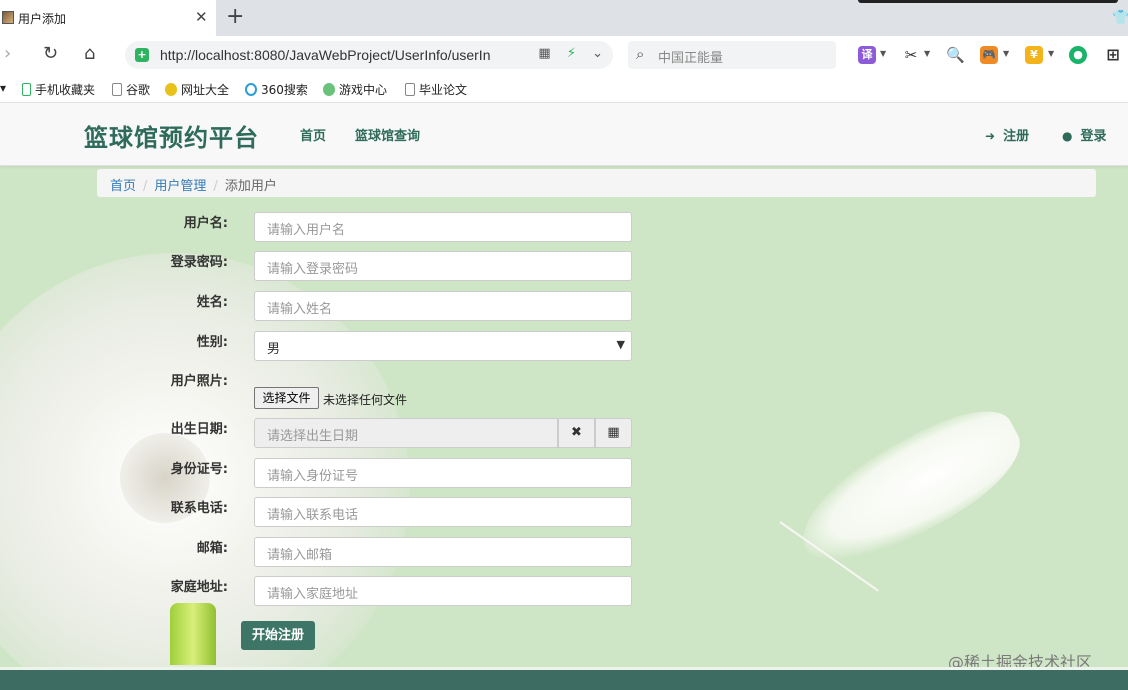  What do you see at coordinates (443, 552) in the screenshot?
I see `email-input: 请输入邮箱` at bounding box center [443, 552].